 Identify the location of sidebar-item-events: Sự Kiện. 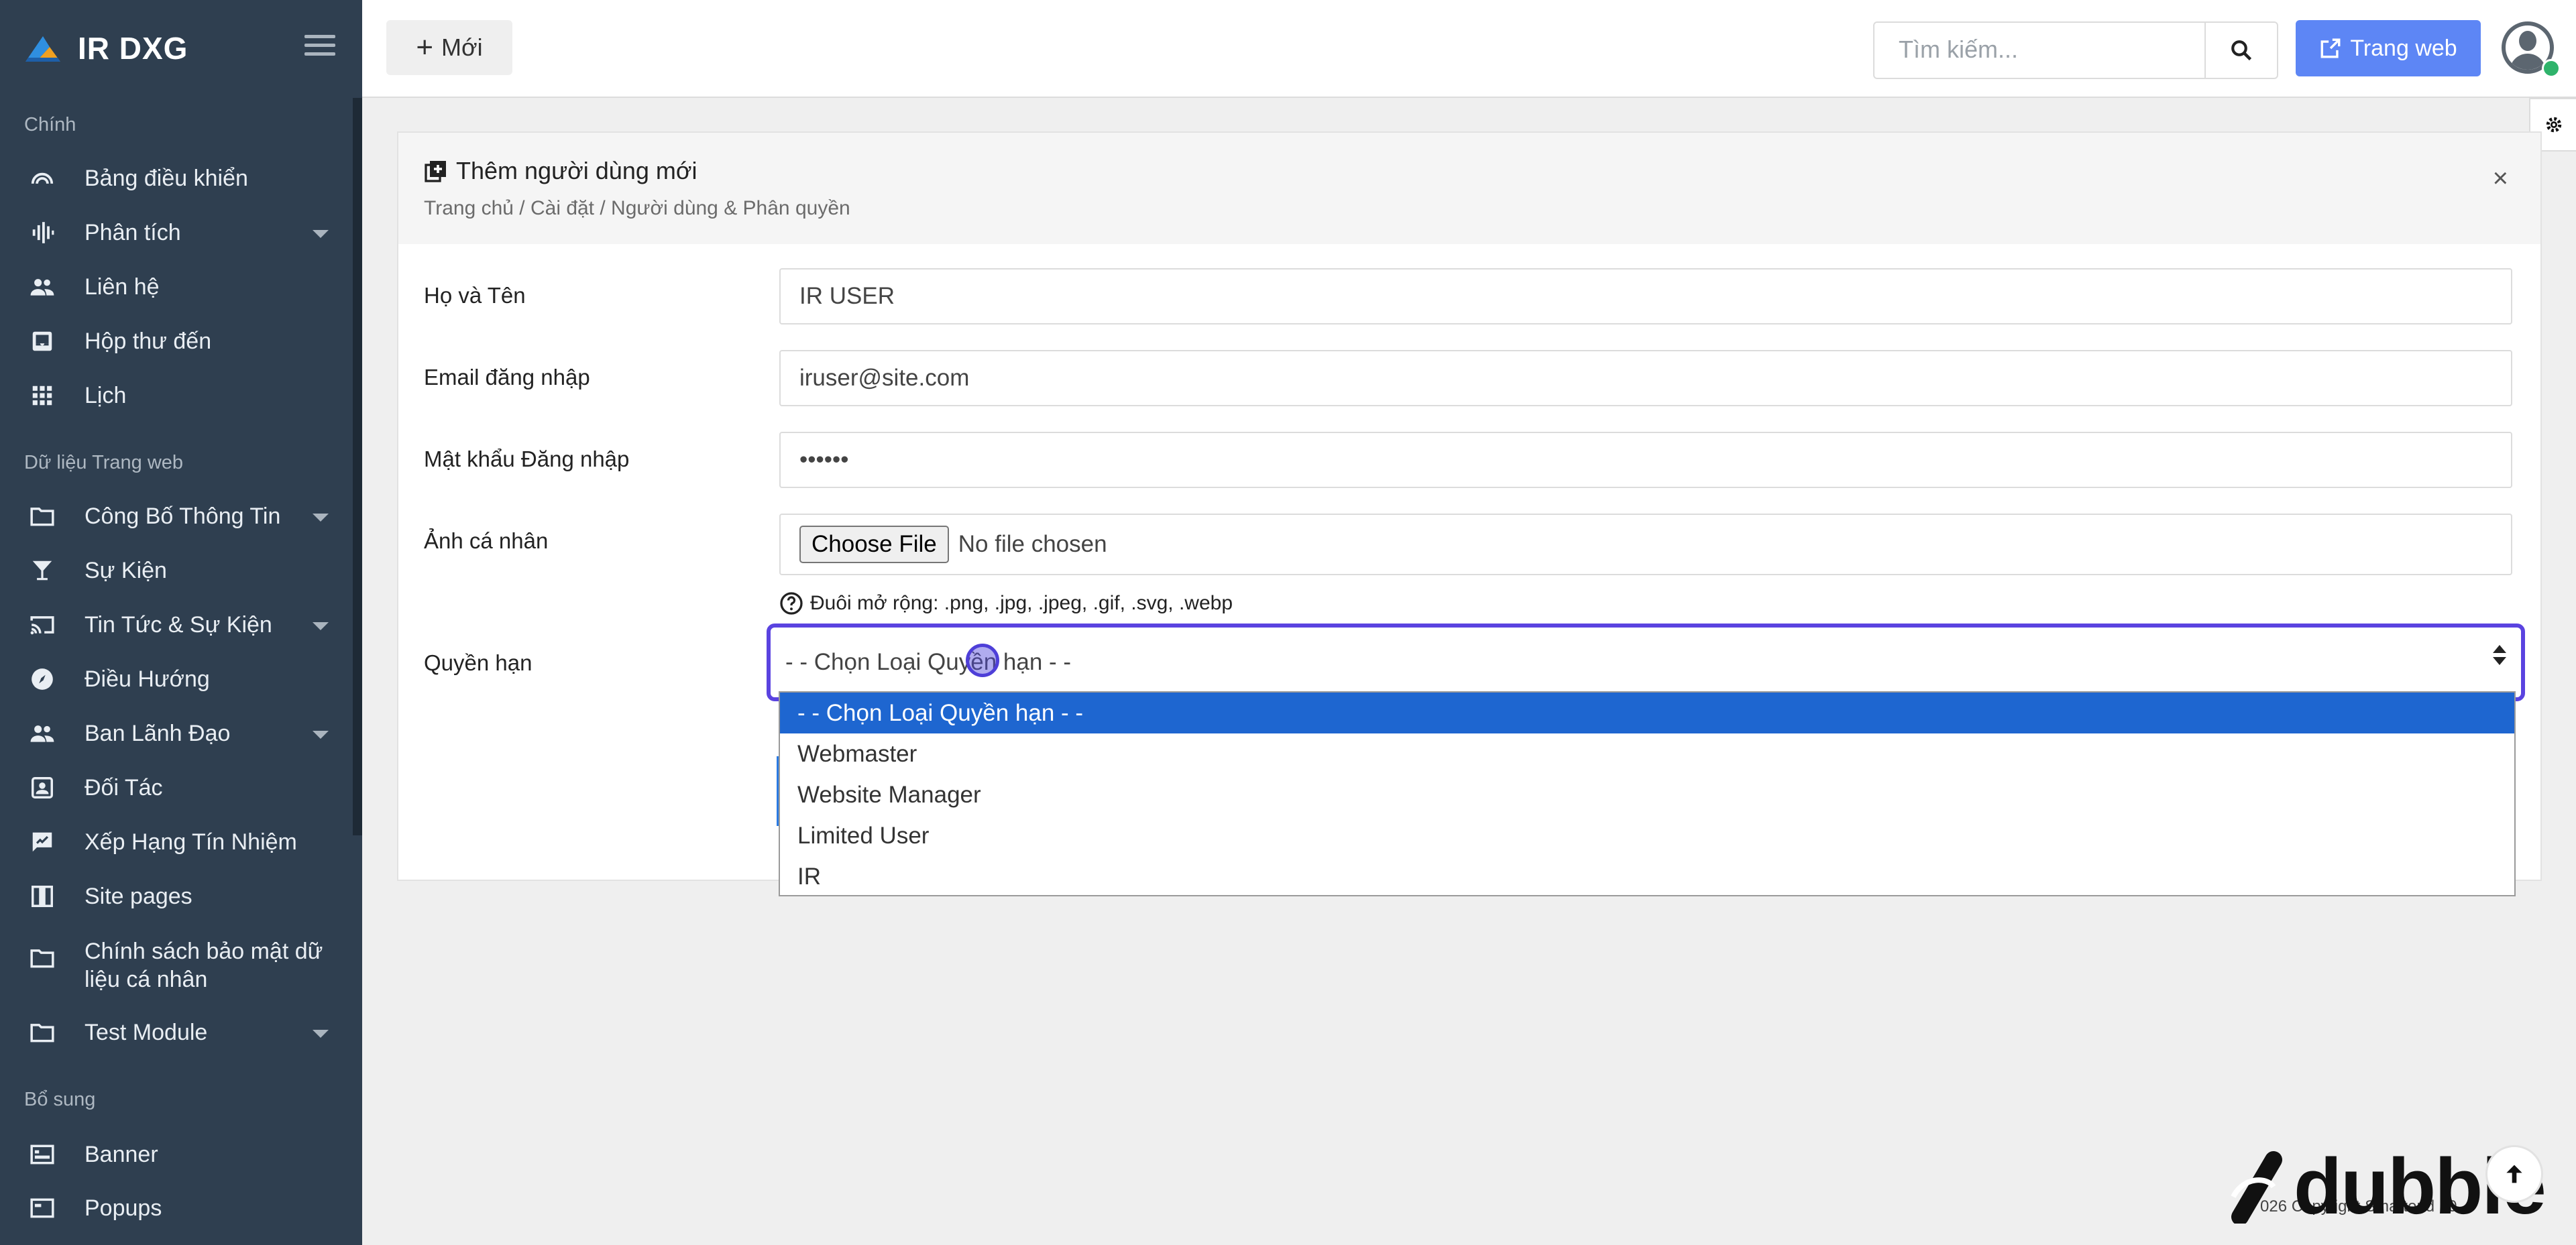
(176, 570).